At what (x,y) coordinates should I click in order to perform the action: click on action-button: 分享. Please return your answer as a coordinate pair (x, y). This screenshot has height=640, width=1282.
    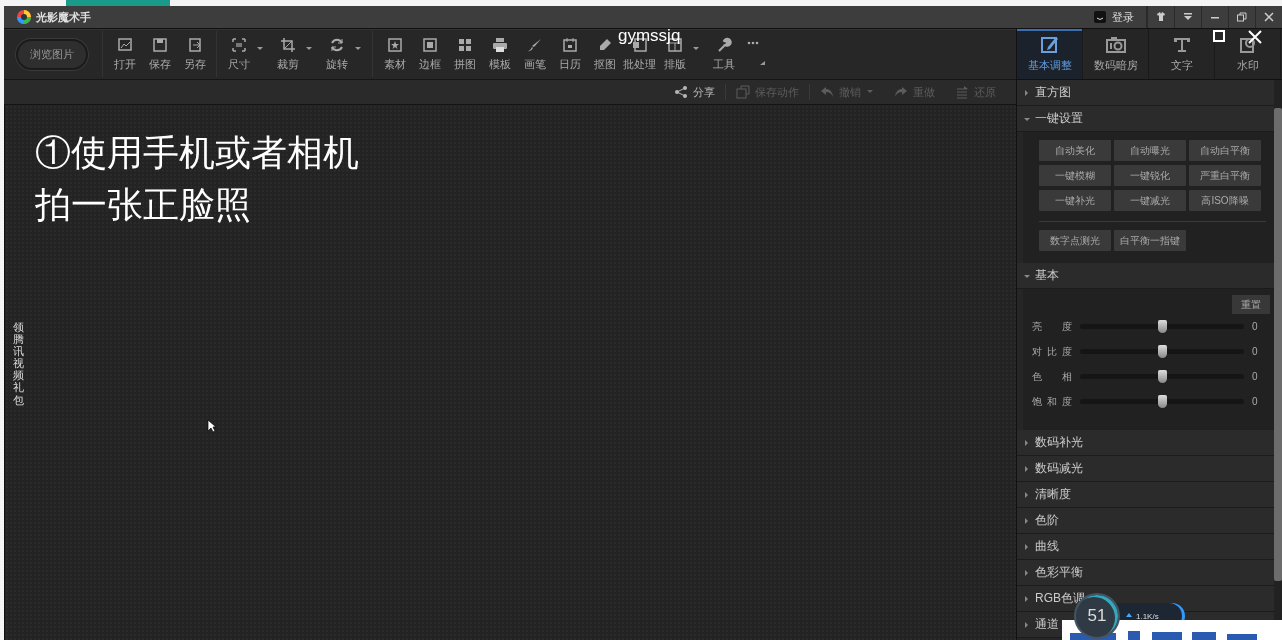
    Looking at the image, I should click on (694, 92).